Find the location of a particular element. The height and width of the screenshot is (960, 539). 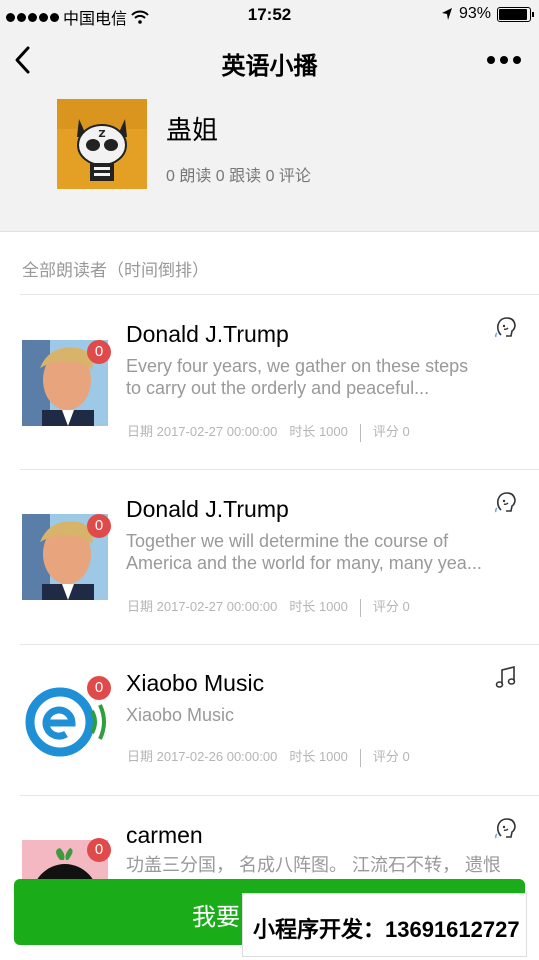

profile-stats: 0 朗读 0 跟读 0 评论 is located at coordinates (238, 176).